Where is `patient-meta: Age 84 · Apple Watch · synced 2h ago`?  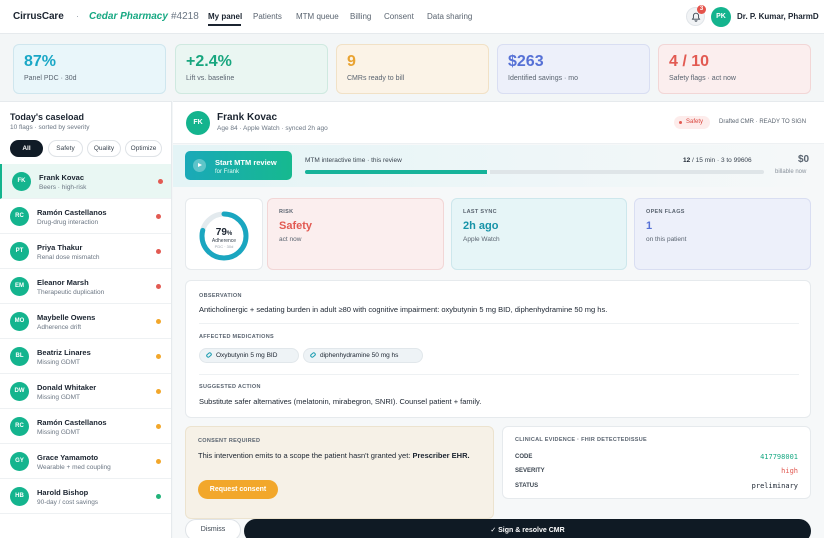
patient-meta: Age 84 · Apple Watch · synced 2h ago is located at coordinates (272, 128).